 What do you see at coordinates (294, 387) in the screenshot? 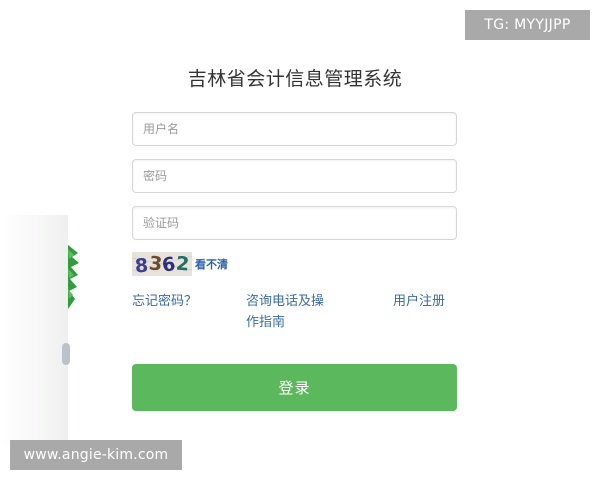
I see `login-button: 登录` at bounding box center [294, 387].